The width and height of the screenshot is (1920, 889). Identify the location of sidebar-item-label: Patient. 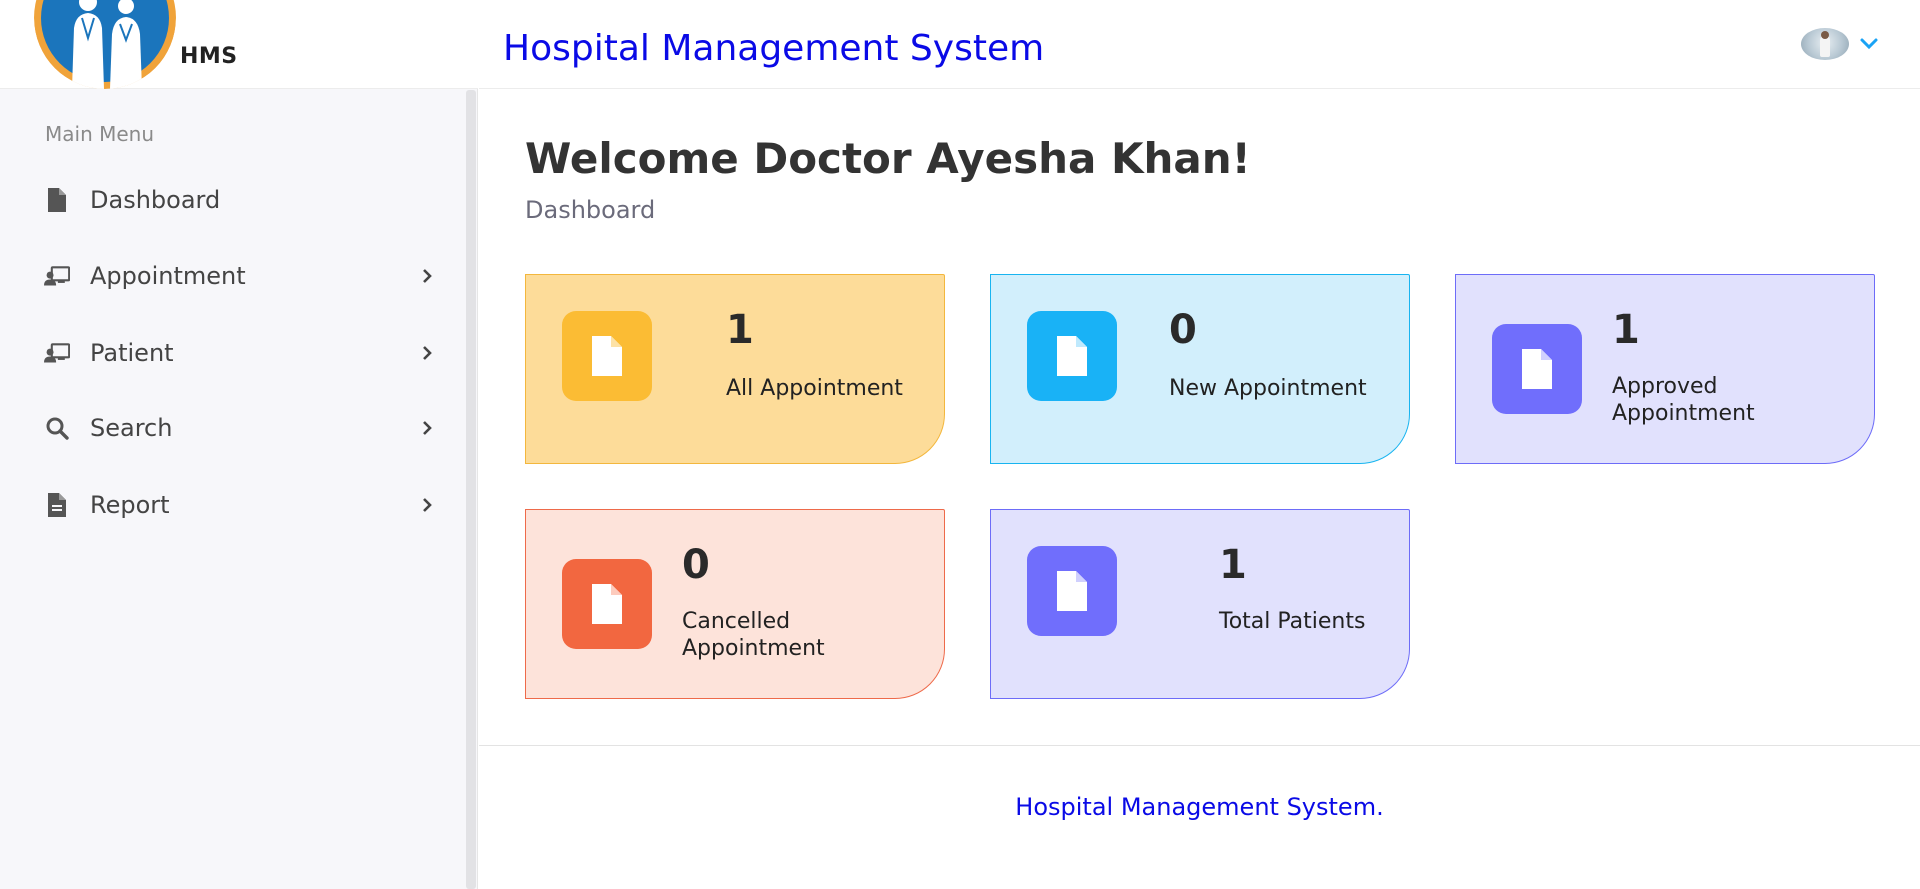
(132, 353).